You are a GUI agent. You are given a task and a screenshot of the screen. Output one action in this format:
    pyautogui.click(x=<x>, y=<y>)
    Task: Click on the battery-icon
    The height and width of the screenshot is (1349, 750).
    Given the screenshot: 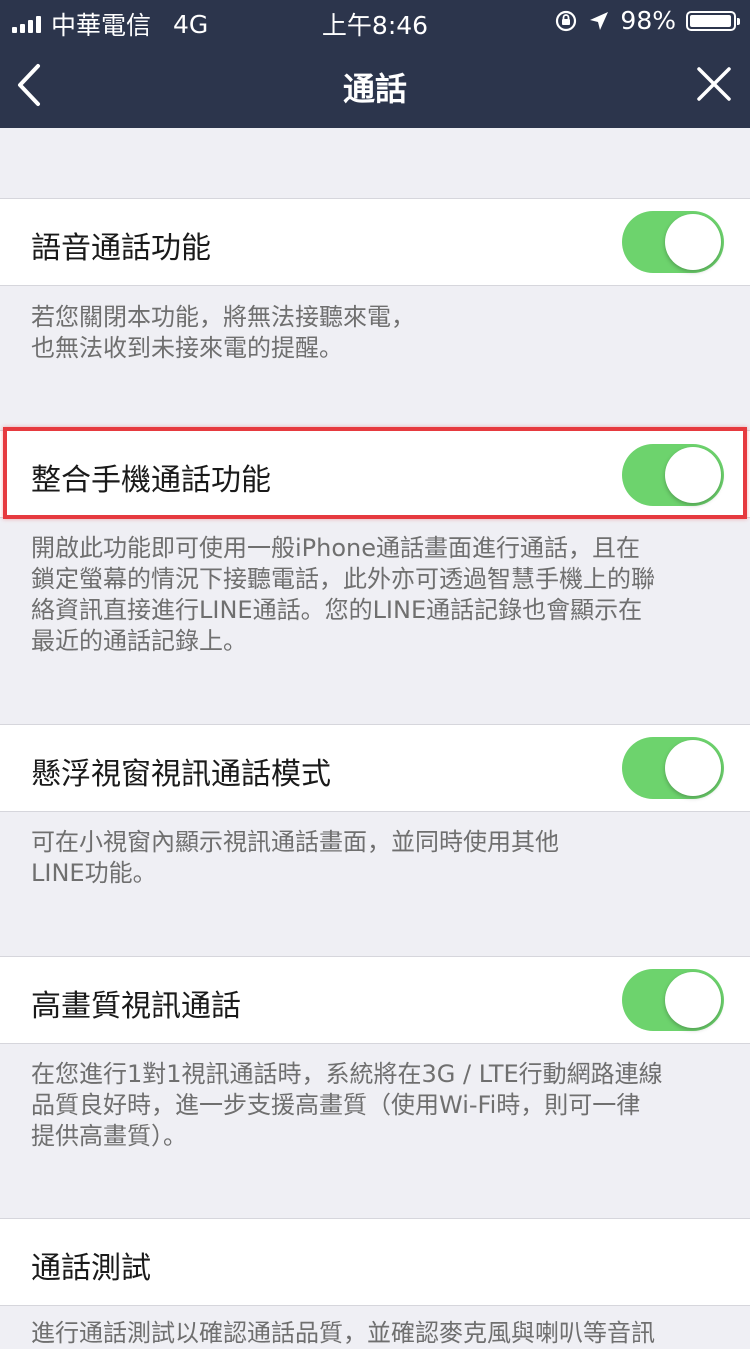 What is the action you would take?
    pyautogui.click(x=713, y=20)
    